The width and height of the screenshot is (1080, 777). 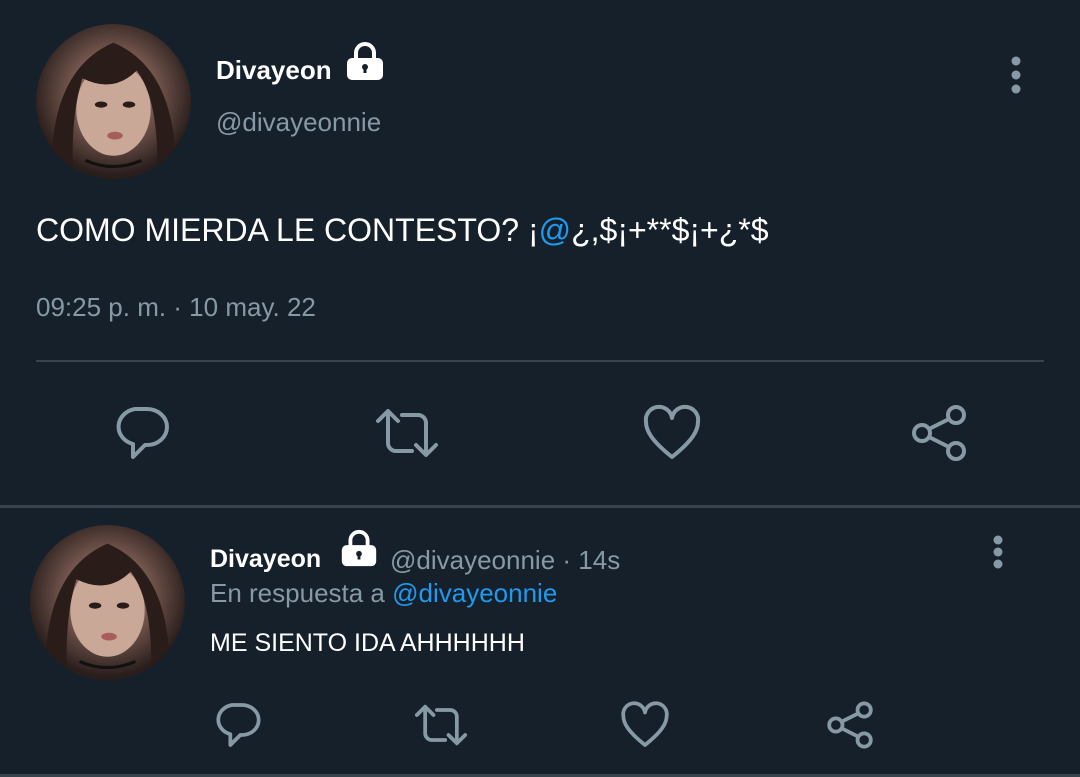 I want to click on tweet-text: ME SIENTO IDA AHHHHHH, so click(x=367, y=643).